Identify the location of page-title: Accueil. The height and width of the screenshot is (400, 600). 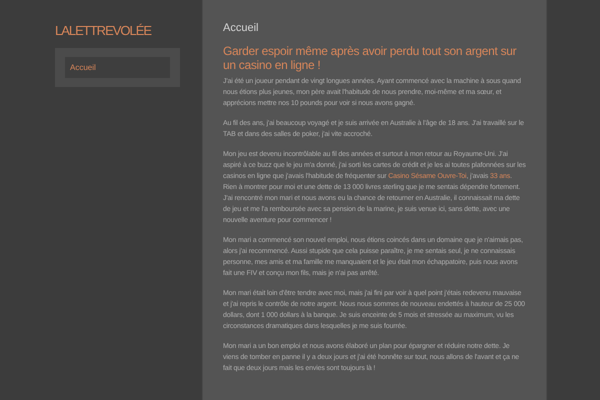
(241, 28).